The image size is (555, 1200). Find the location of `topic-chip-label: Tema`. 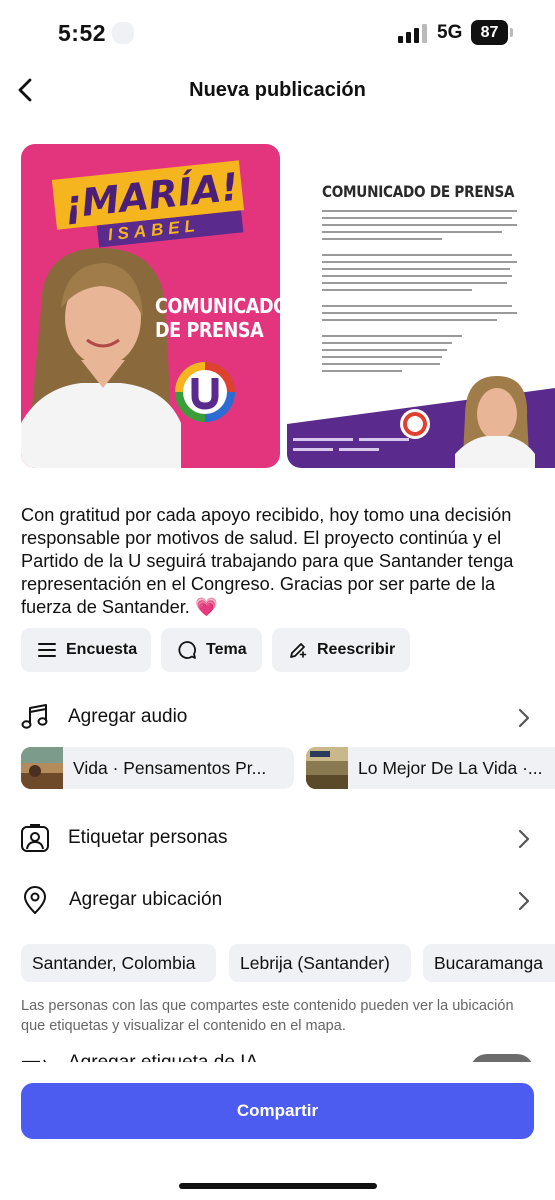

topic-chip-label: Tema is located at coordinates (226, 649).